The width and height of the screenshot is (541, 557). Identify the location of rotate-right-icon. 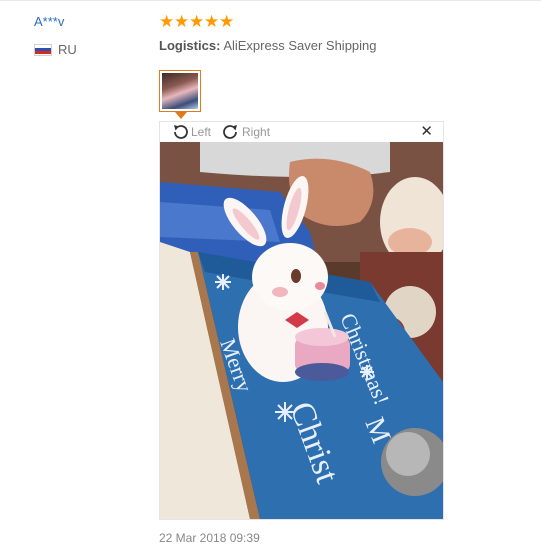
(230, 132).